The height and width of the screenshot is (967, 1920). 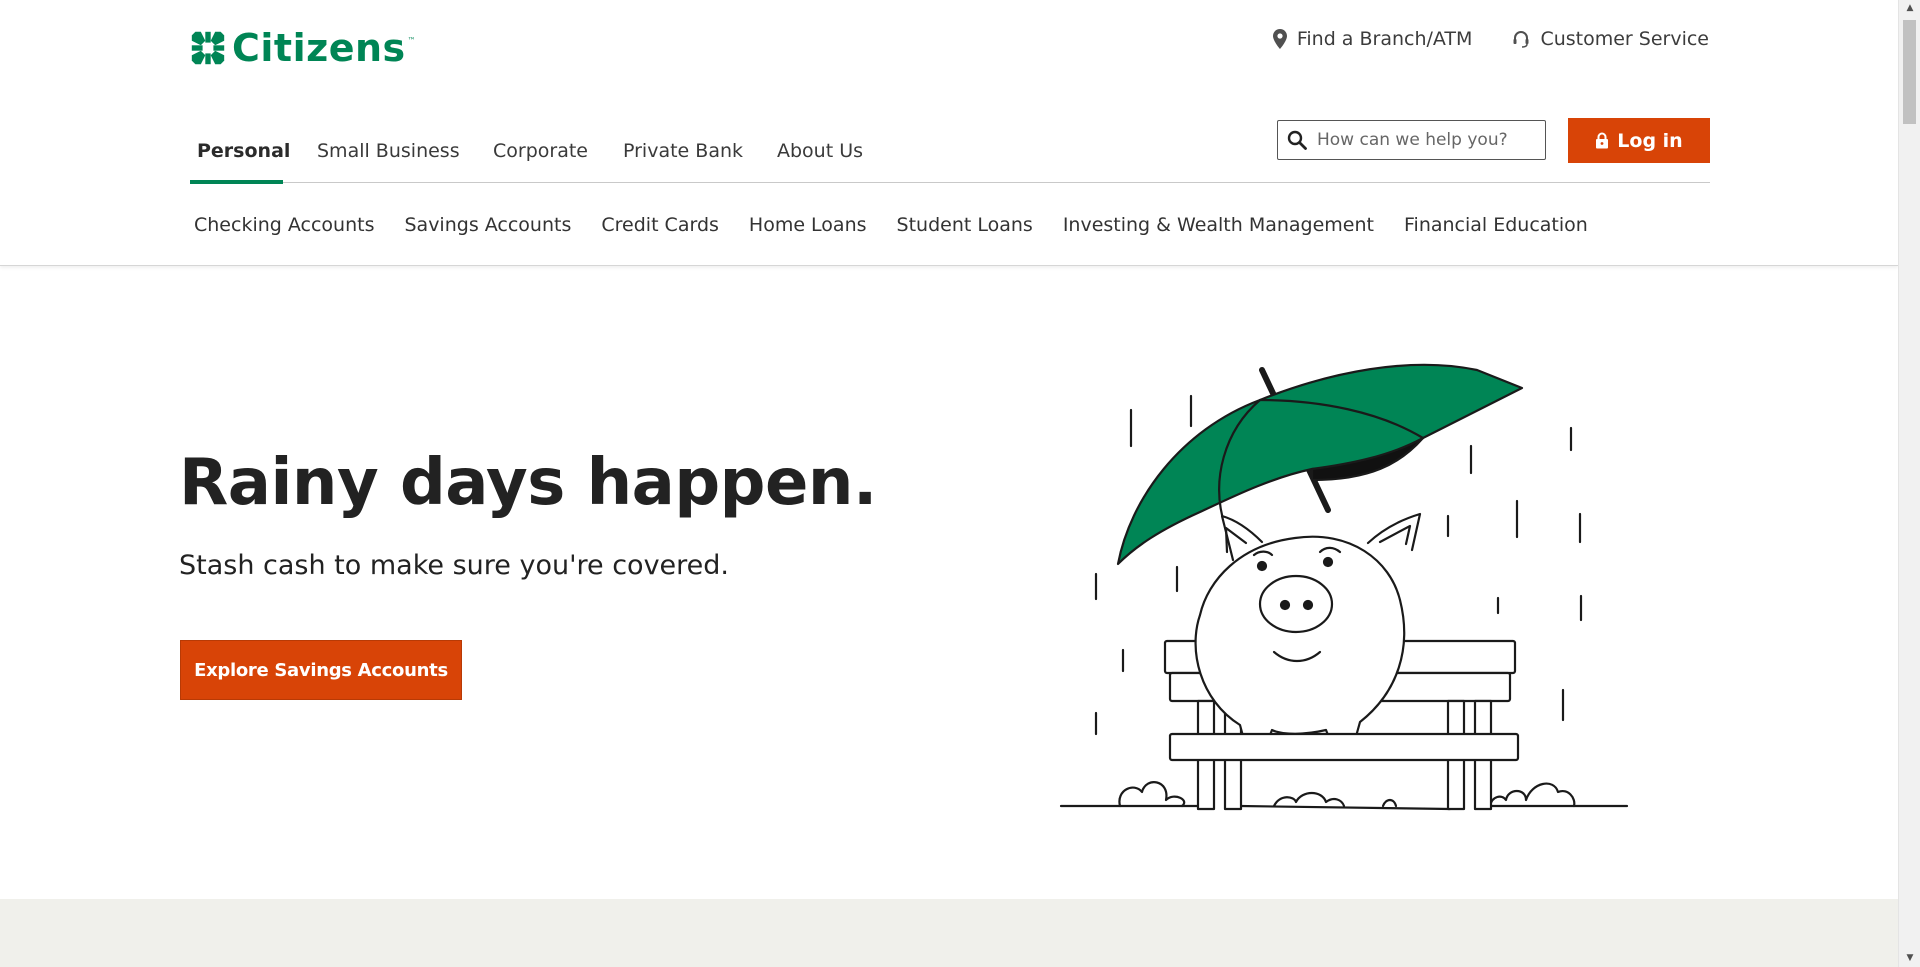 I want to click on main-nav-personal: Personal, so click(x=243, y=151).